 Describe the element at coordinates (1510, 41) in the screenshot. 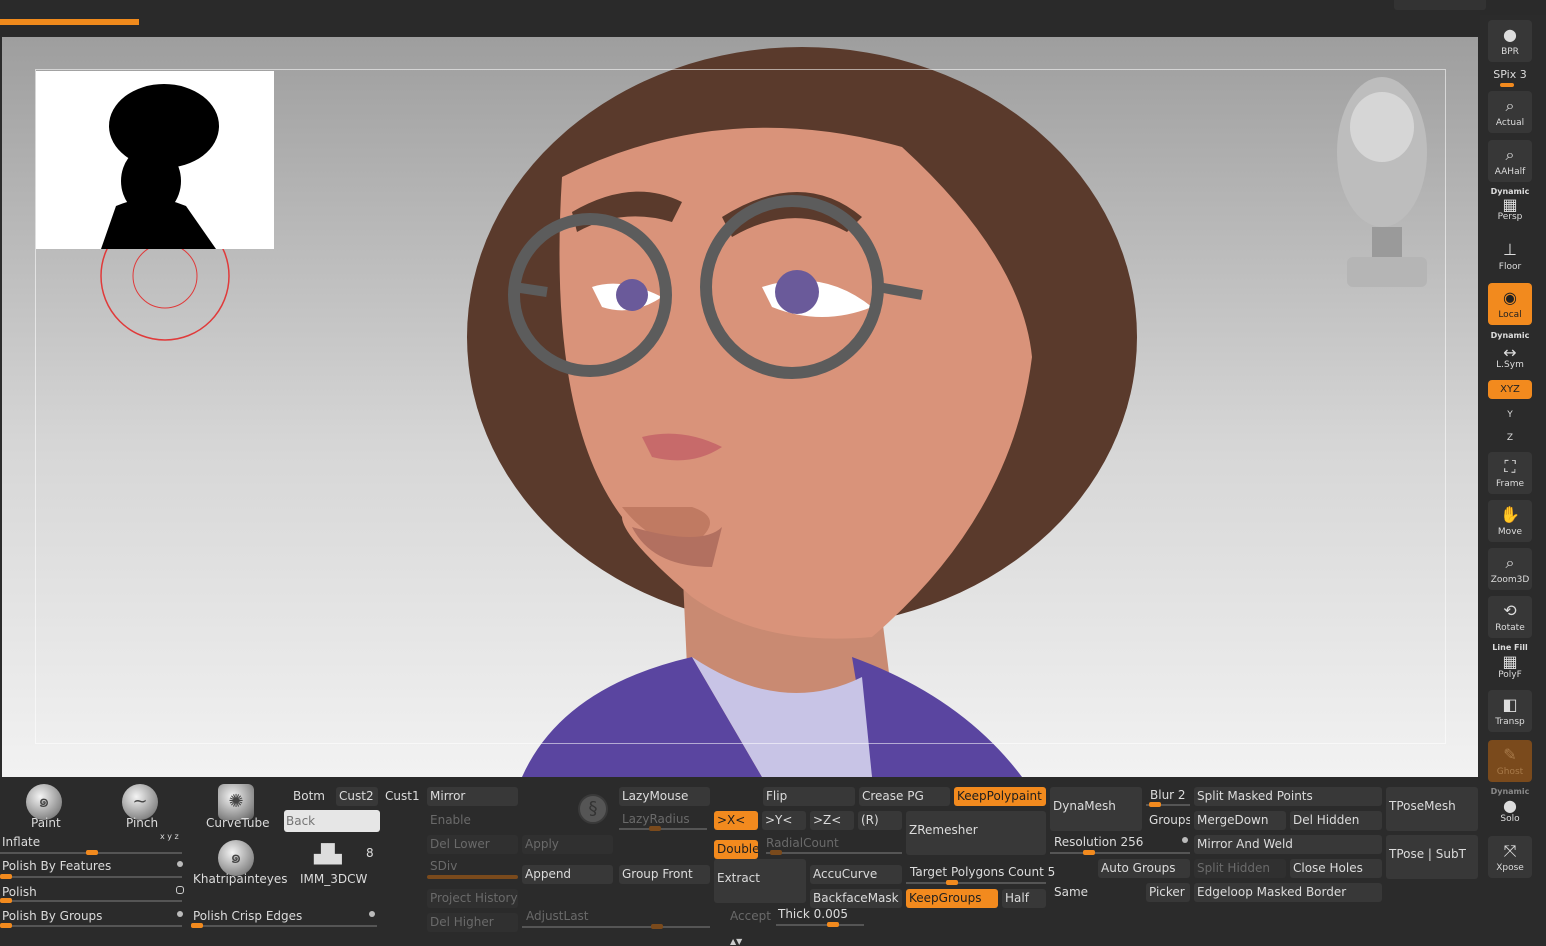

I see `bpr-button: ● BPR` at that location.